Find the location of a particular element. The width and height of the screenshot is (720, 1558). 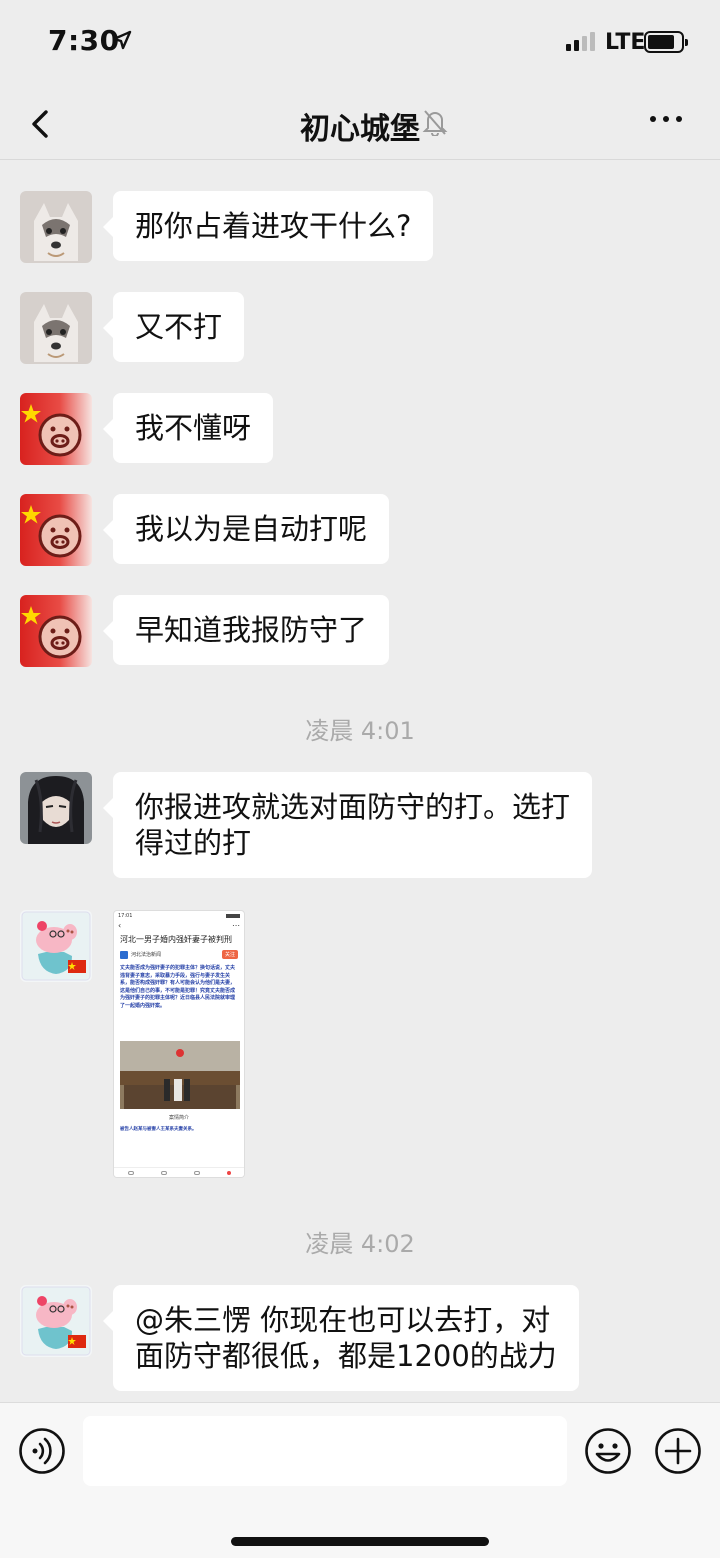

home-indicator is located at coordinates (360, 1541).